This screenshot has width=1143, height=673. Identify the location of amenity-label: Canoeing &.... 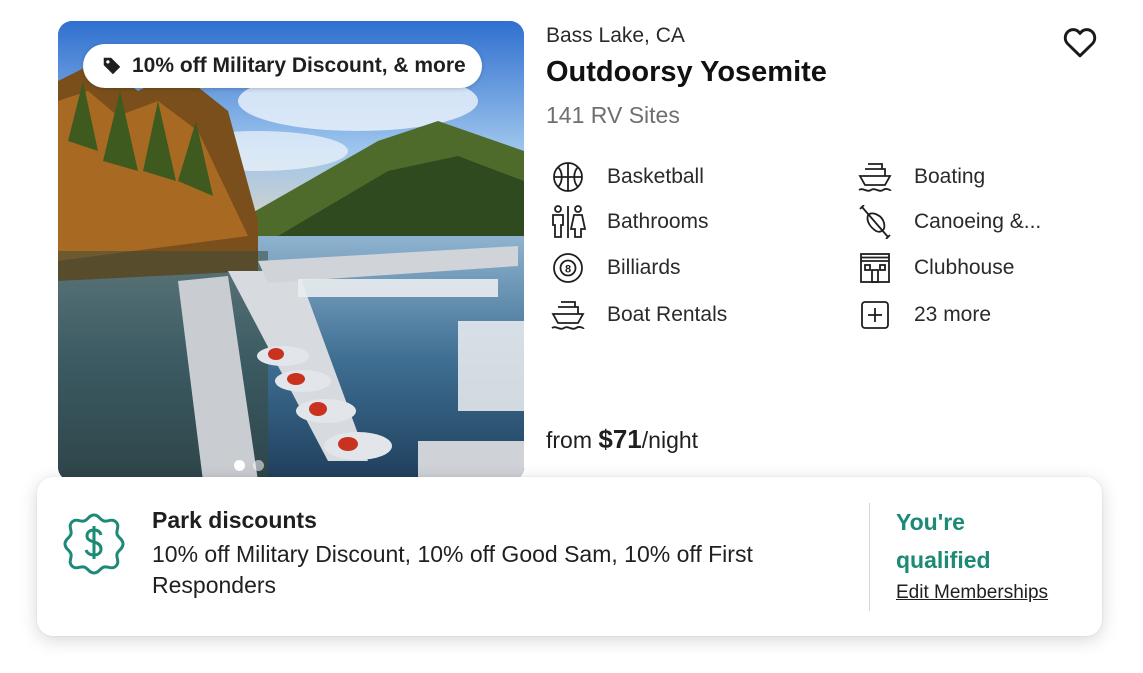
(978, 221).